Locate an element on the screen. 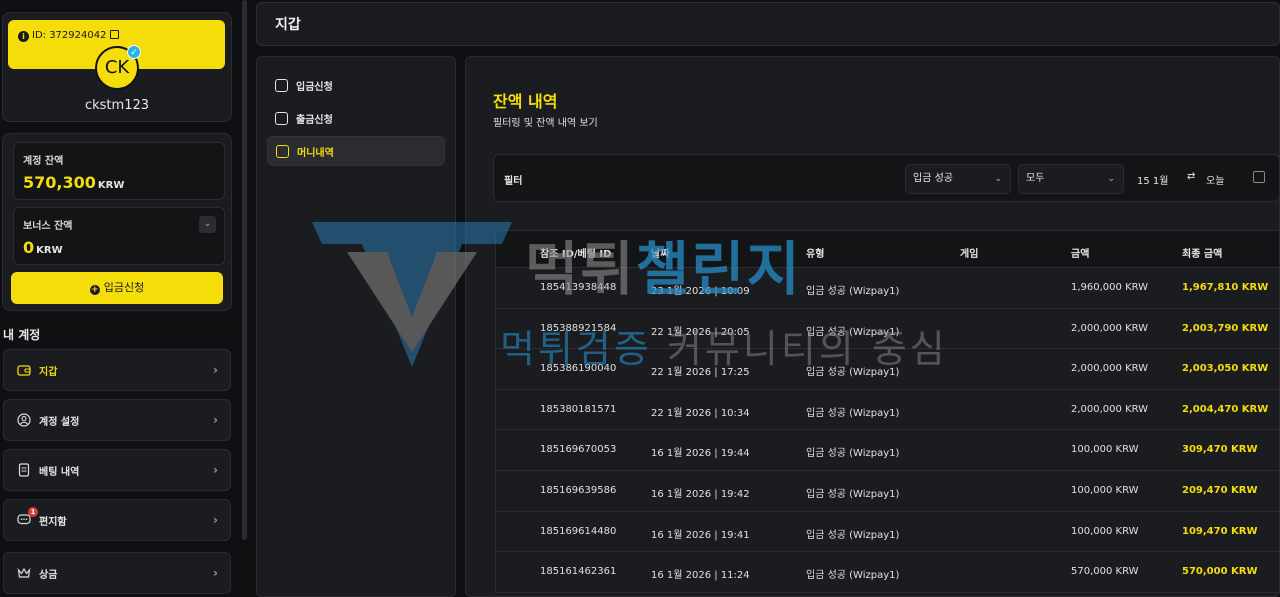 The width and height of the screenshot is (1280, 597). table-cell: 16 1월 2026 | 19:42 is located at coordinates (700, 494).